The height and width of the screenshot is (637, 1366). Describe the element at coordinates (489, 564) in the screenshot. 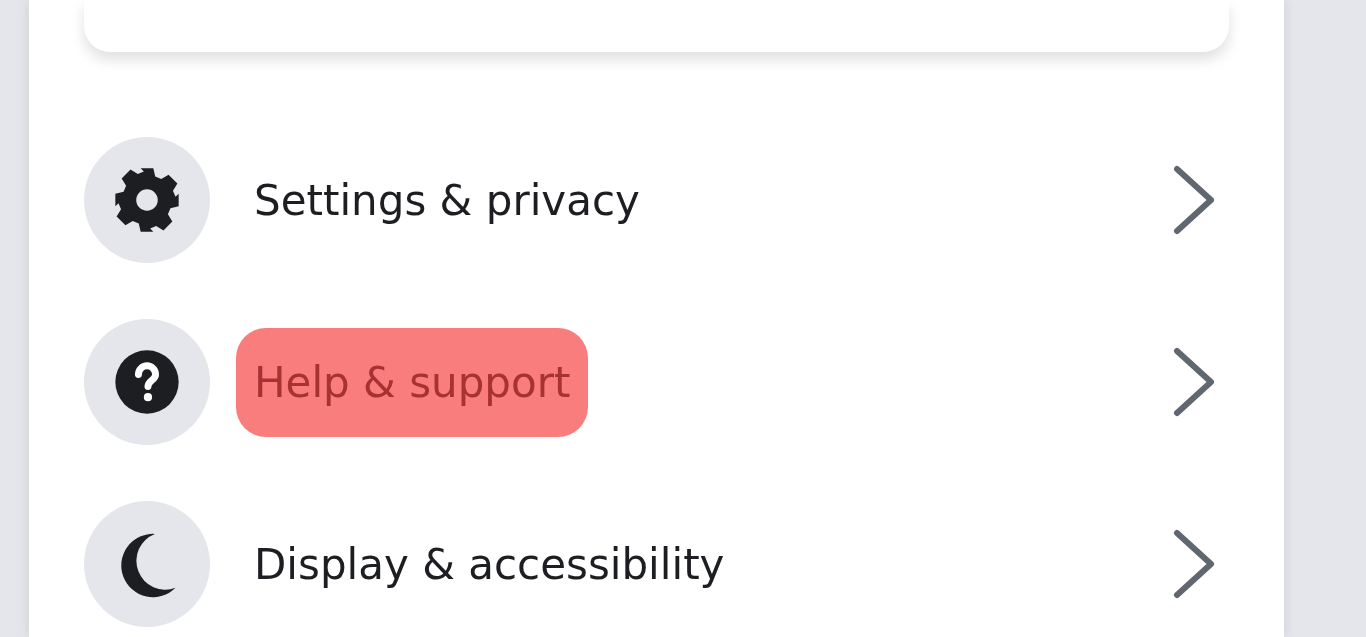

I see `menu-item-label: Display & accessibility` at that location.